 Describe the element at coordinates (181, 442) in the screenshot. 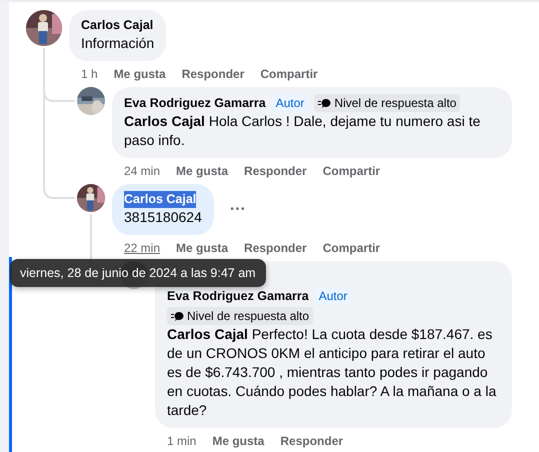

I see `timestamp-link: 1 min` at that location.